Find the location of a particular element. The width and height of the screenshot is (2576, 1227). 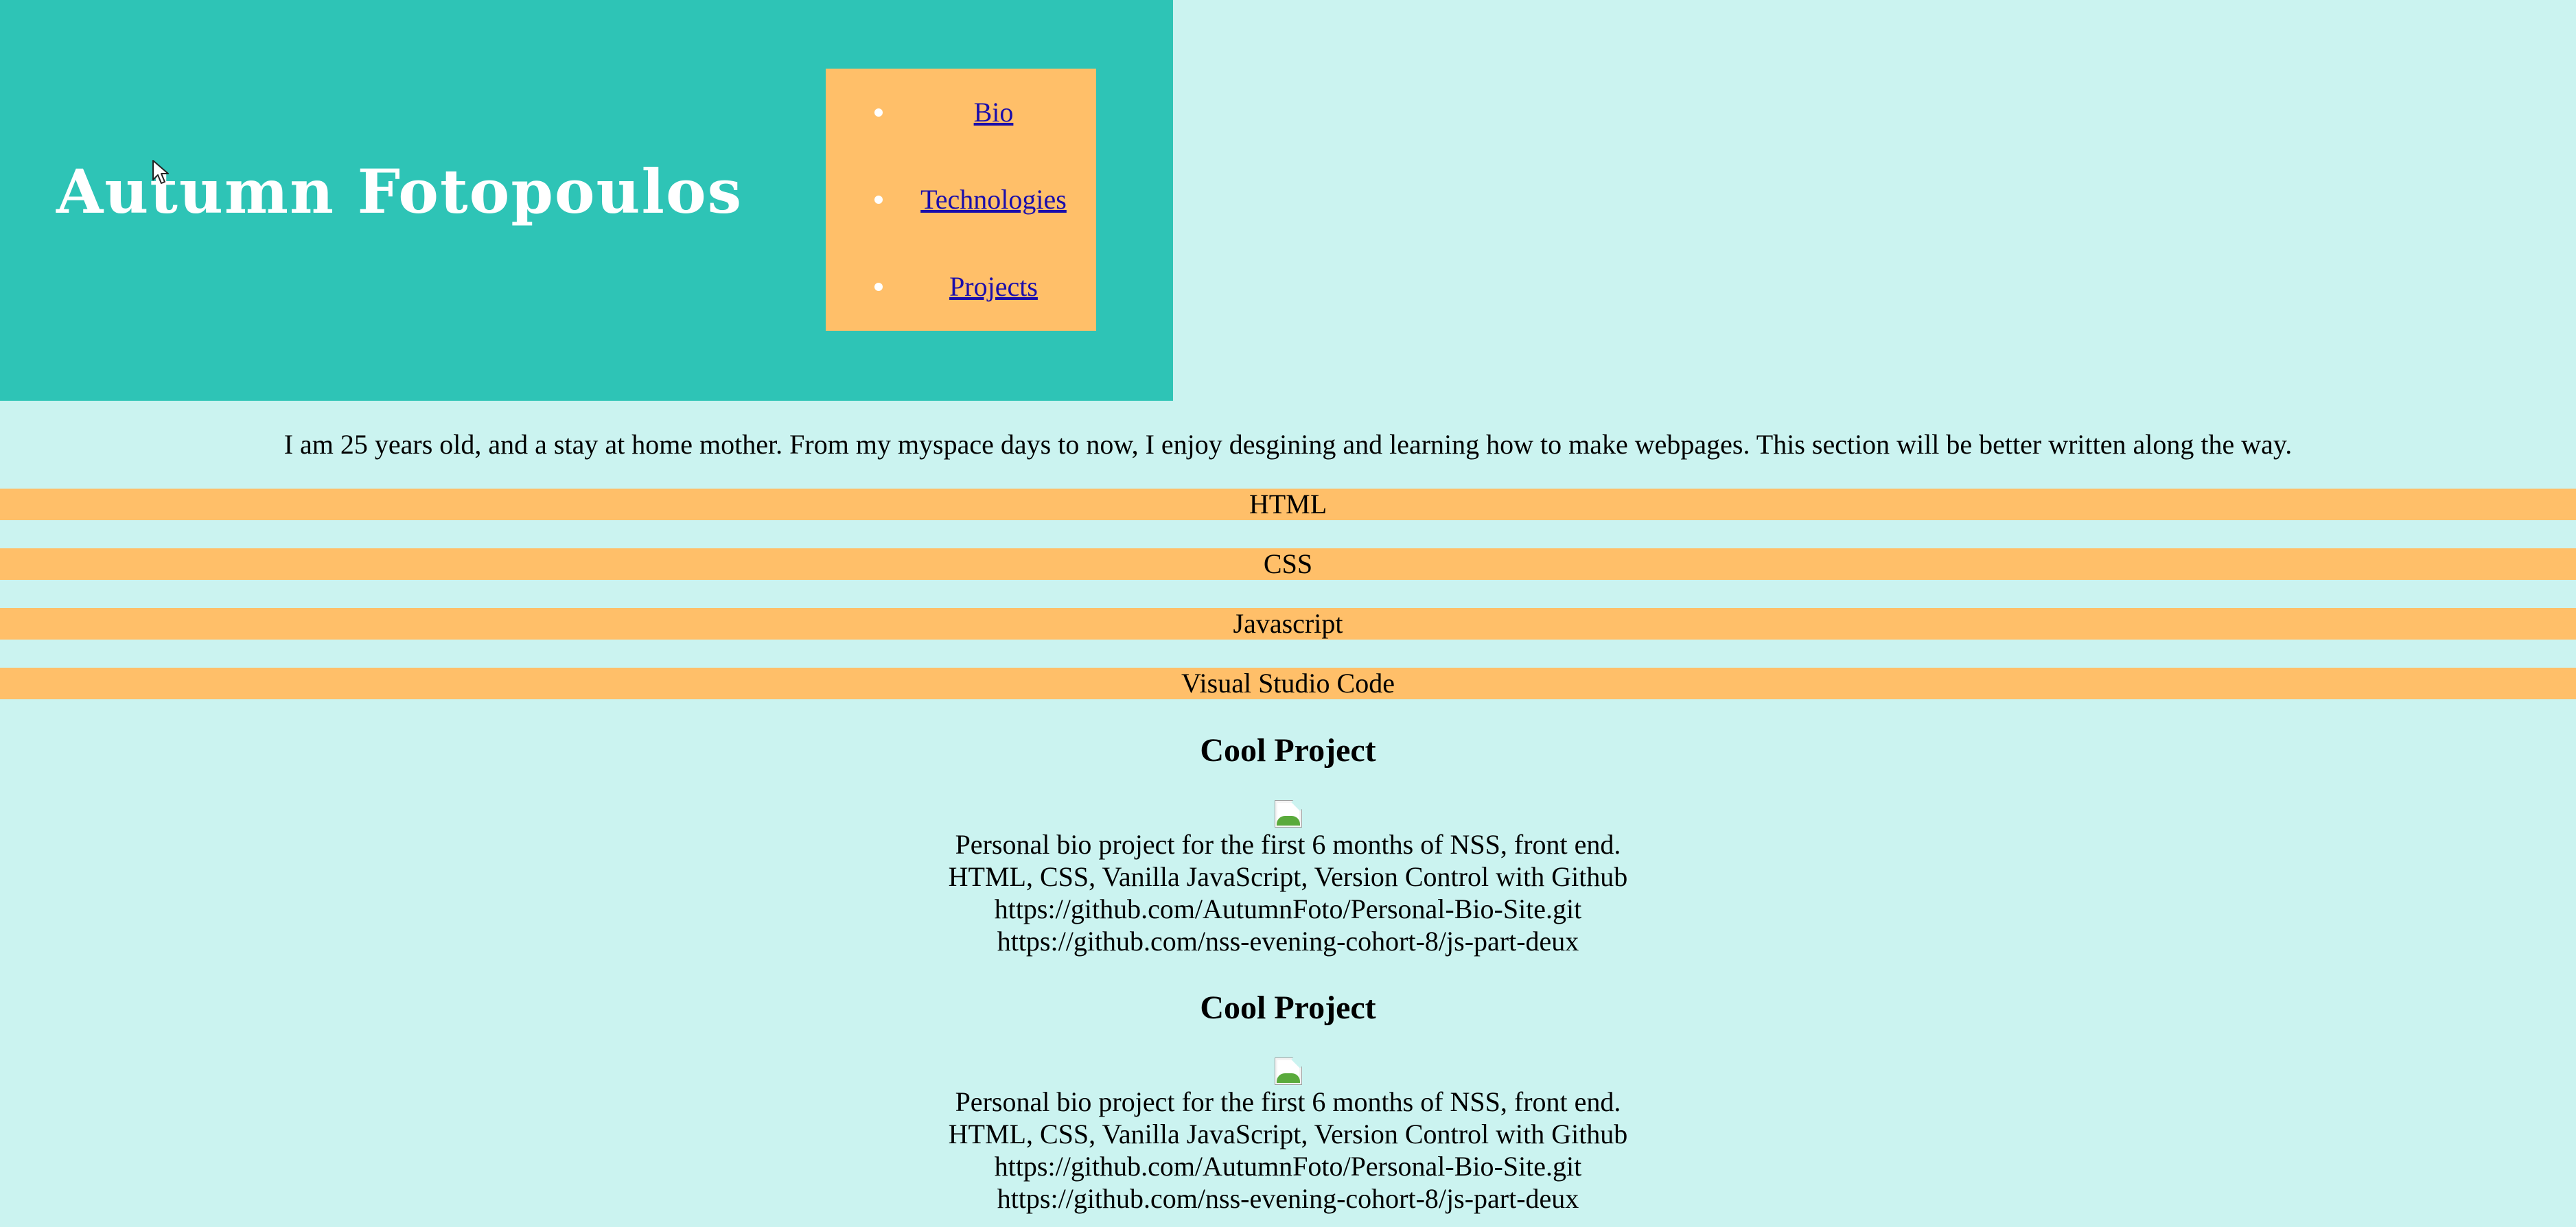

nav-item-technologies: Technologies is located at coordinates (961, 200).